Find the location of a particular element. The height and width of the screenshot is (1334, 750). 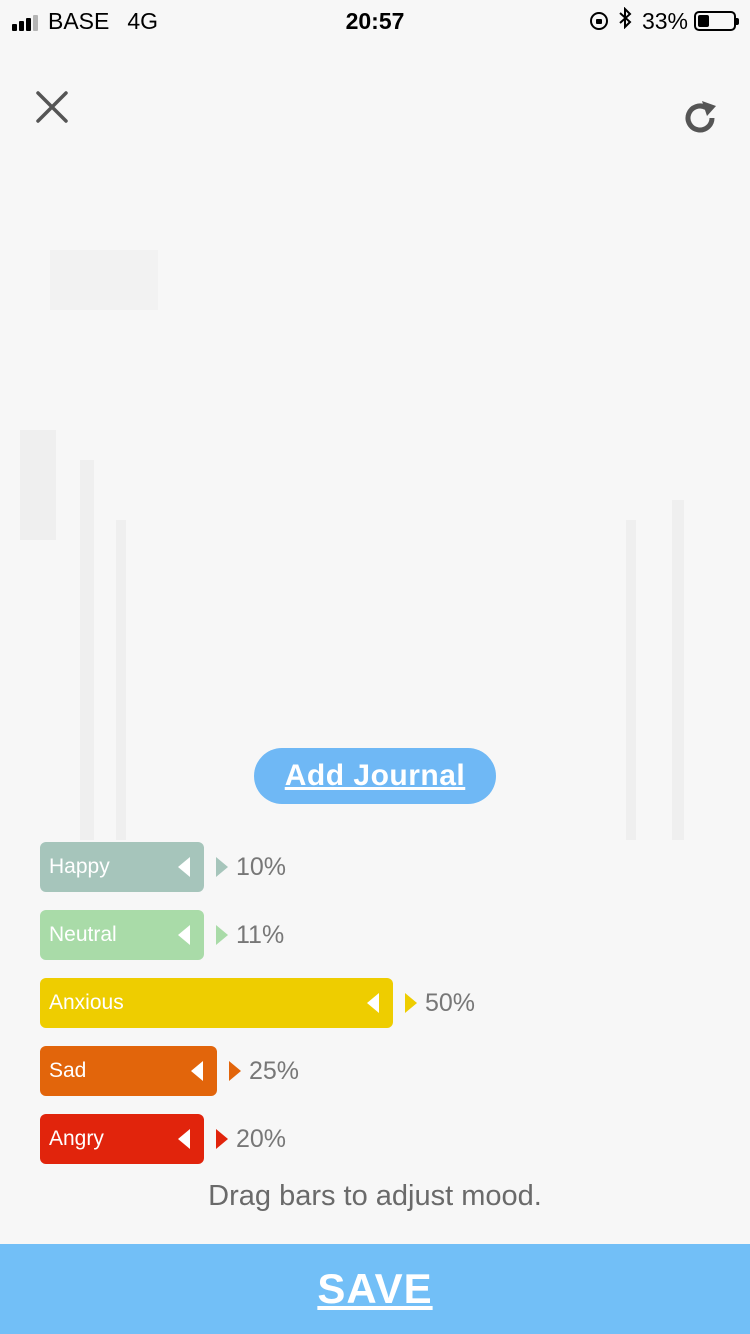

mood-bar-happy: Happy is located at coordinates (122, 867).